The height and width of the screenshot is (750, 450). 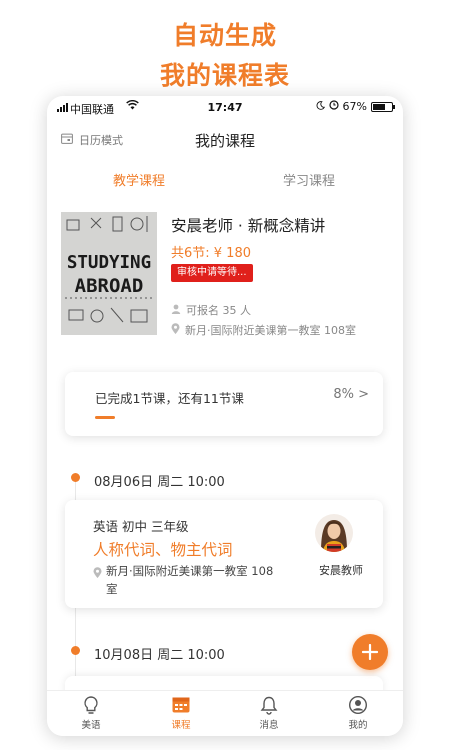 I want to click on thumbnail-text-line1: STUDYING, so click(x=109, y=263).